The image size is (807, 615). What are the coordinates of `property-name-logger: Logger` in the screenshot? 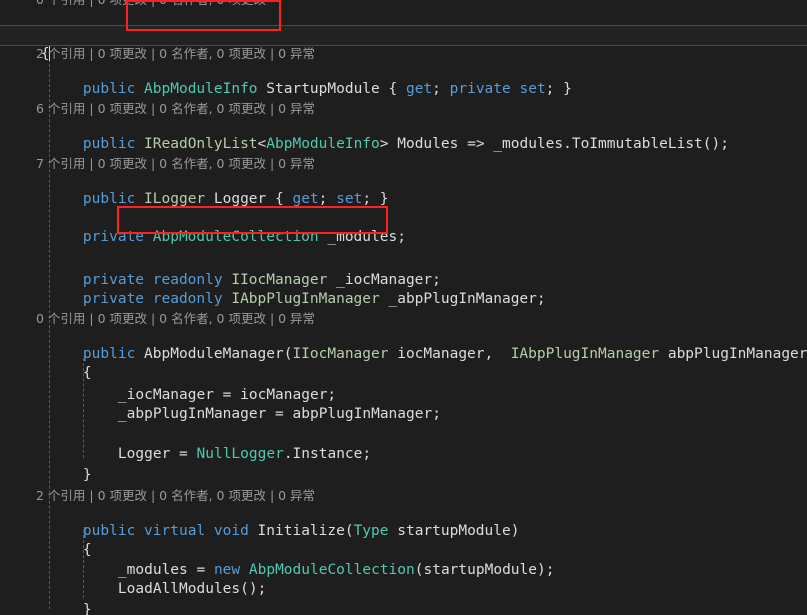 It's located at (240, 199).